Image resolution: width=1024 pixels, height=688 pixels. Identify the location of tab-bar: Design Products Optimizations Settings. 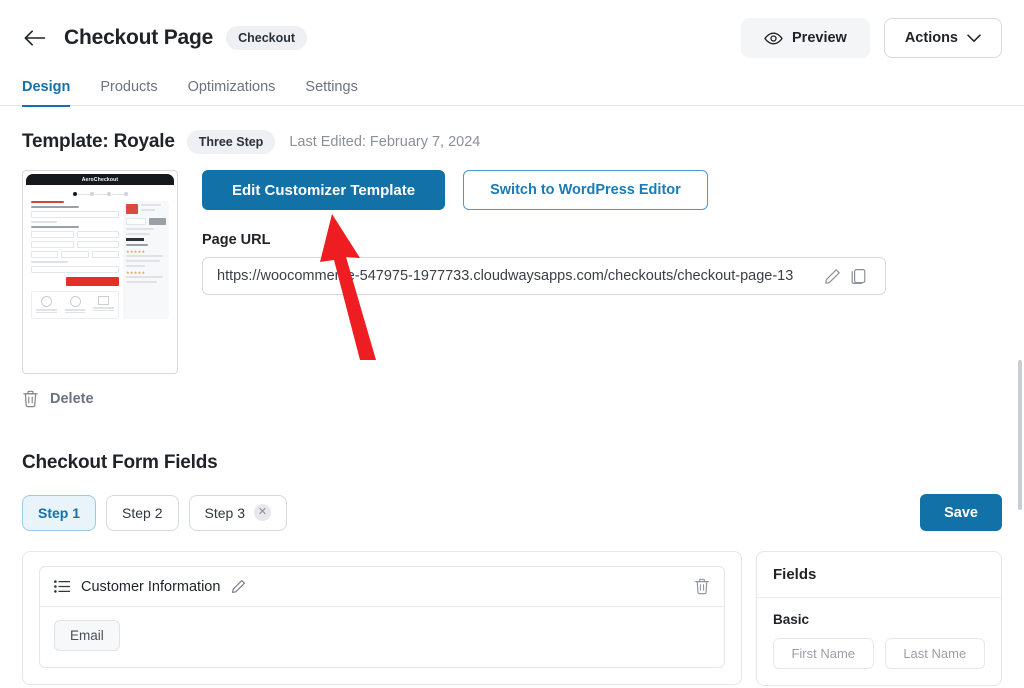
(512, 84).